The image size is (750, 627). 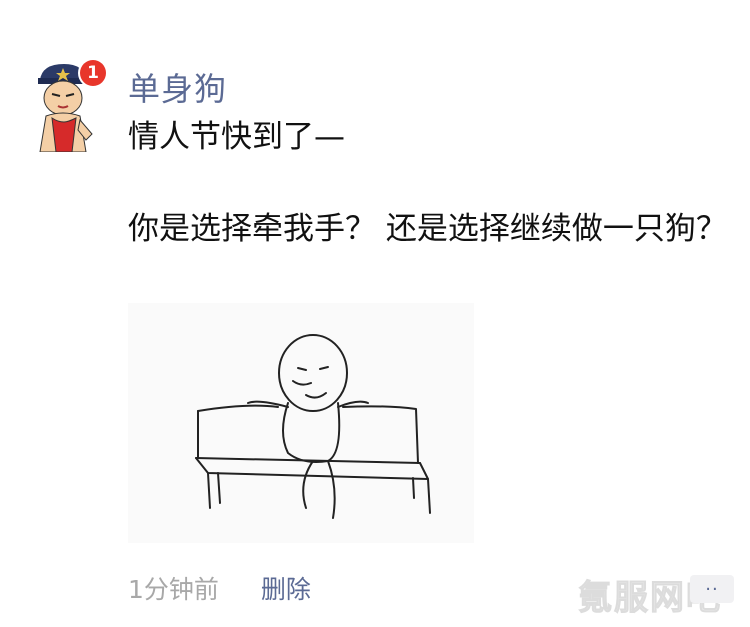 What do you see at coordinates (177, 87) in the screenshot?
I see `username: 单身狗` at bounding box center [177, 87].